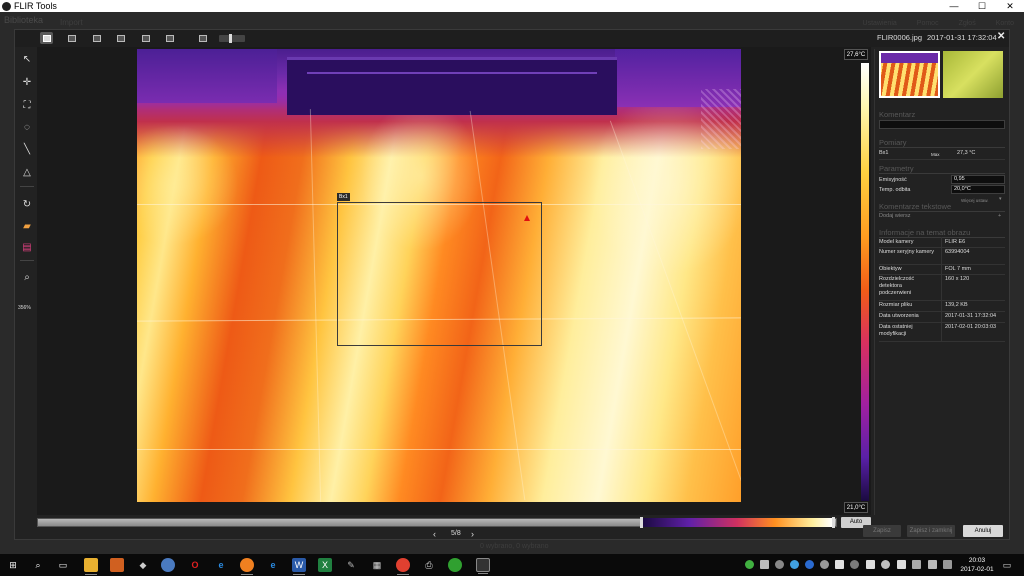 The image size is (1024, 576). What do you see at coordinates (168, 565) in the screenshot?
I see `app-globe-icon` at bounding box center [168, 565].